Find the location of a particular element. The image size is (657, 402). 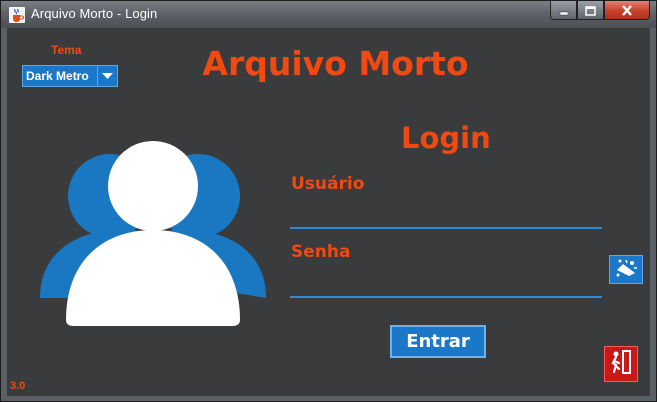

close-button is located at coordinates (627, 10).